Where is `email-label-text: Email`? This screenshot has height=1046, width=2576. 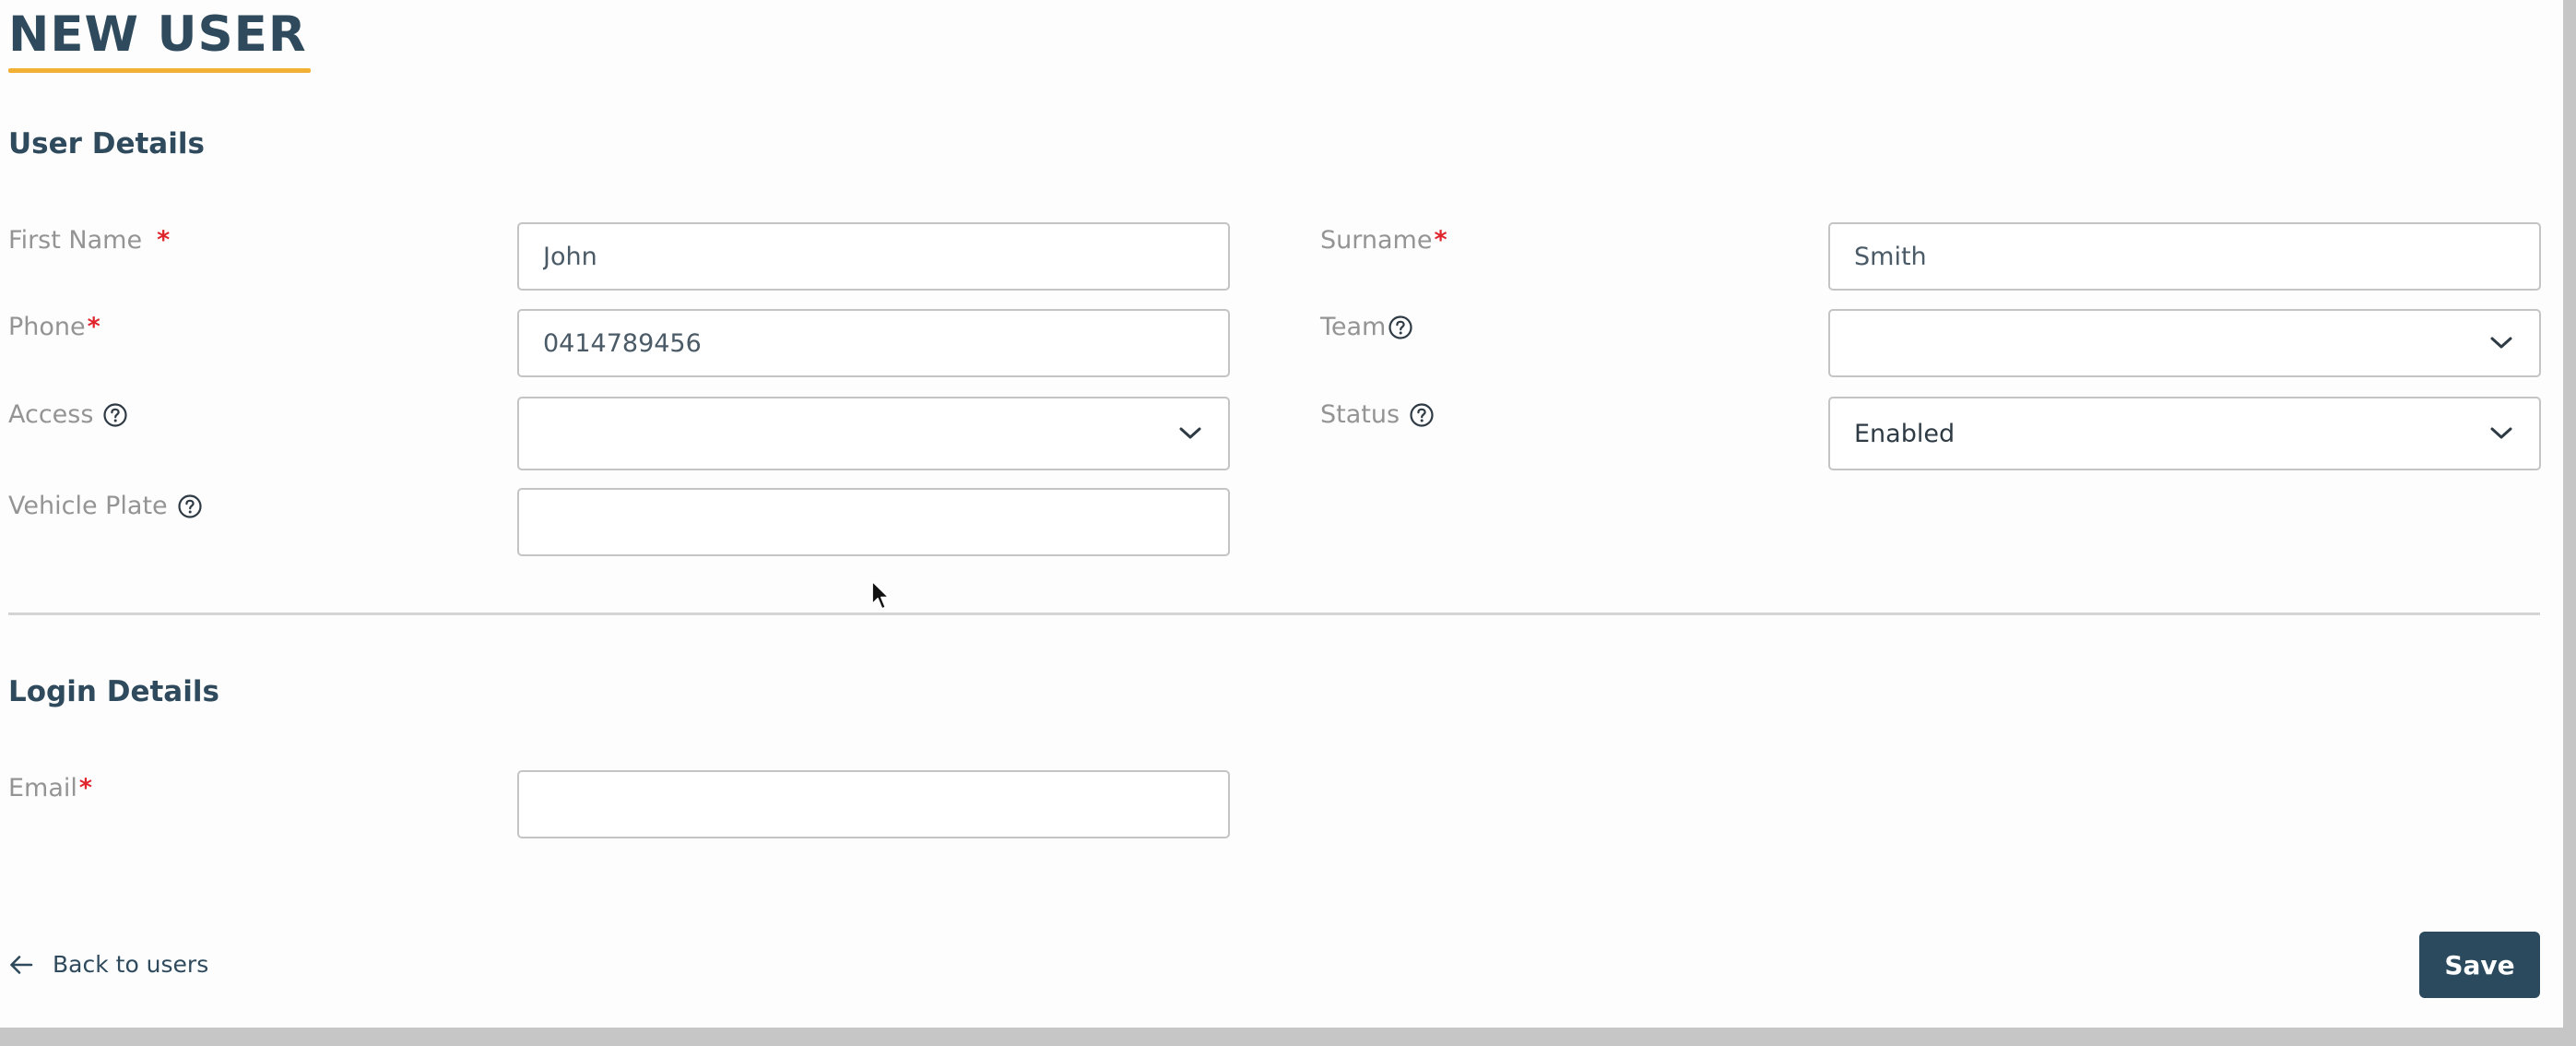 email-label-text: Email is located at coordinates (42, 788).